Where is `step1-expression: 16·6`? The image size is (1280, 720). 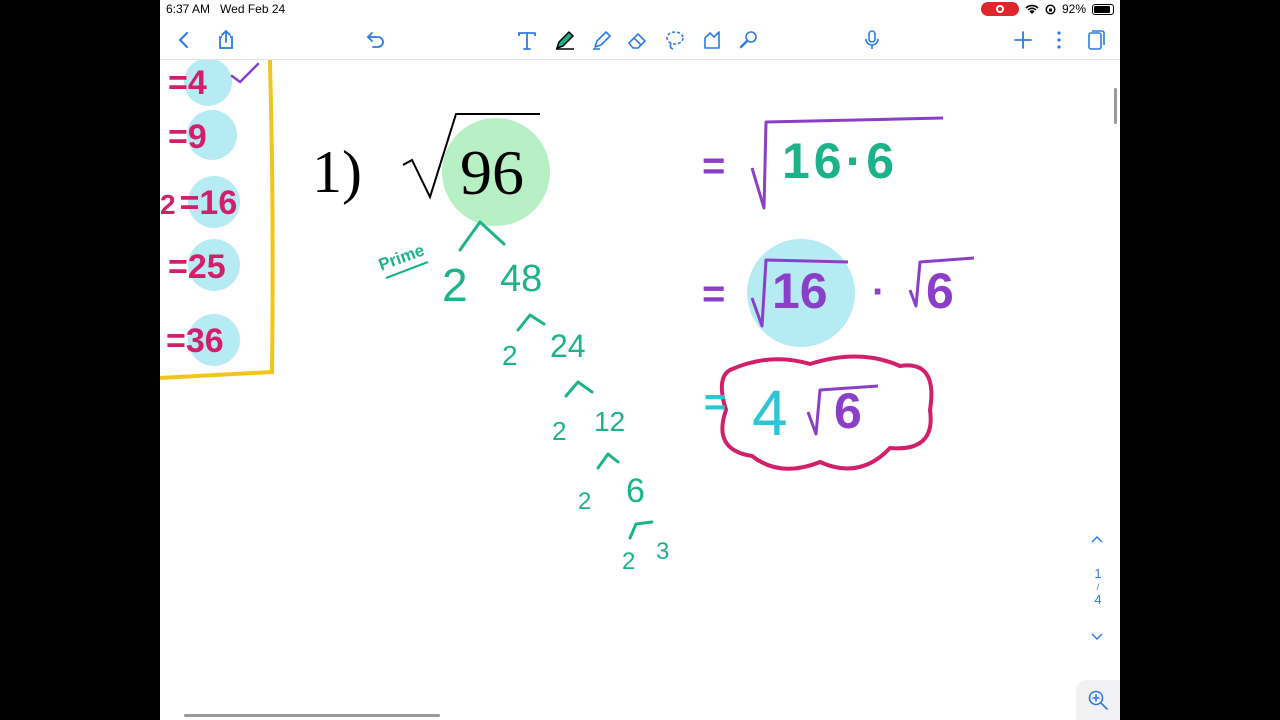
step1-expression: 16·6 is located at coordinates (840, 161).